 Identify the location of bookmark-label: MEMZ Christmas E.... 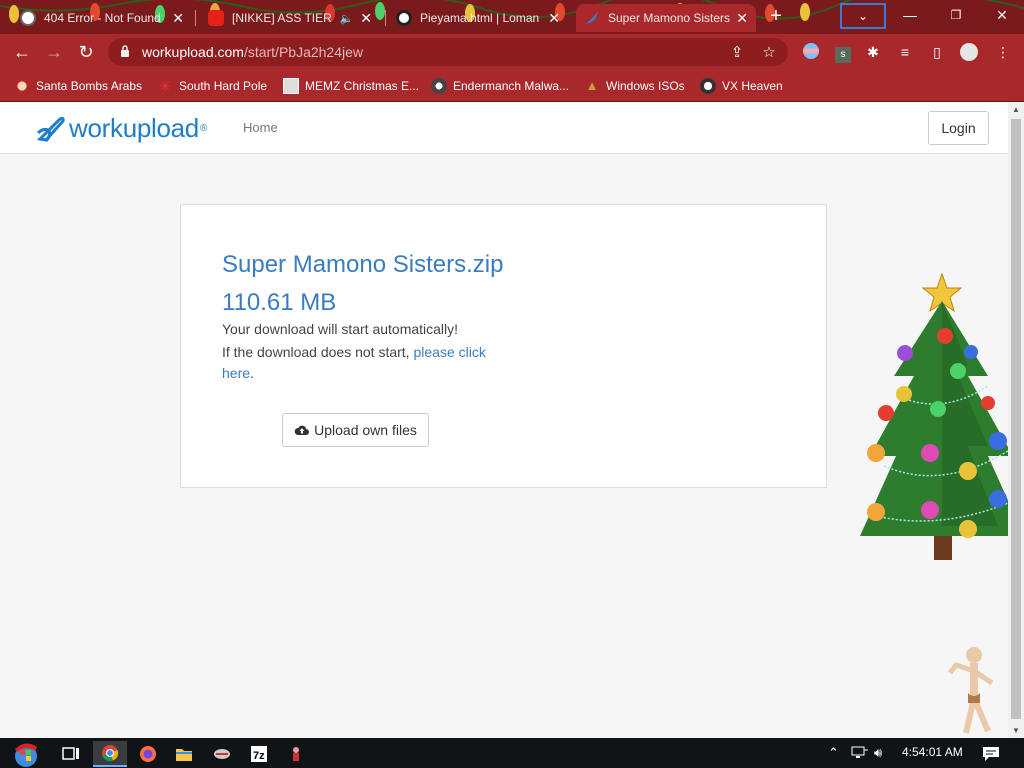
(362, 86).